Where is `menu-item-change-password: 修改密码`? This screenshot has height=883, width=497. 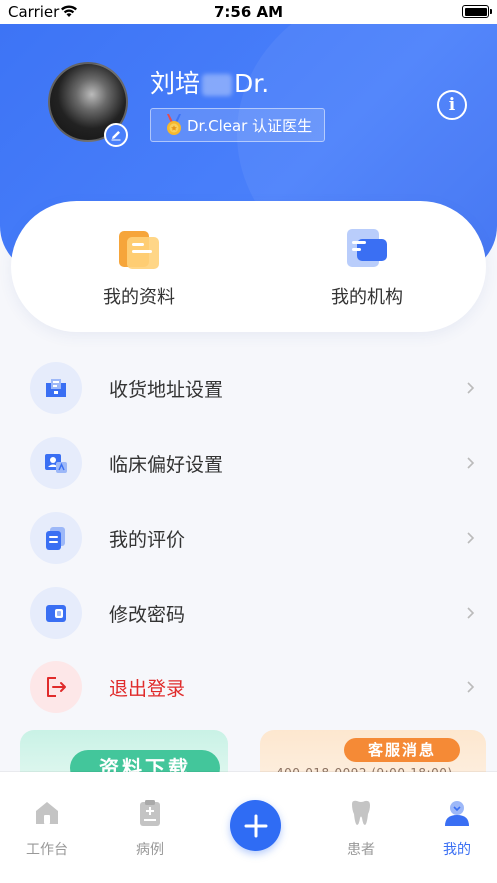 menu-item-change-password: 修改密码 is located at coordinates (248, 613).